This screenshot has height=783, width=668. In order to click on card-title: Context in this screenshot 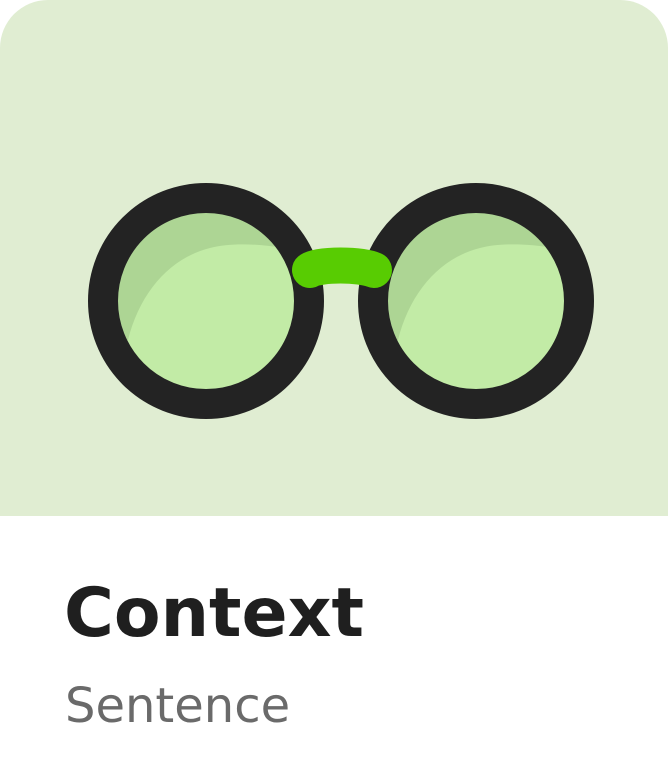, I will do `click(214, 613)`.